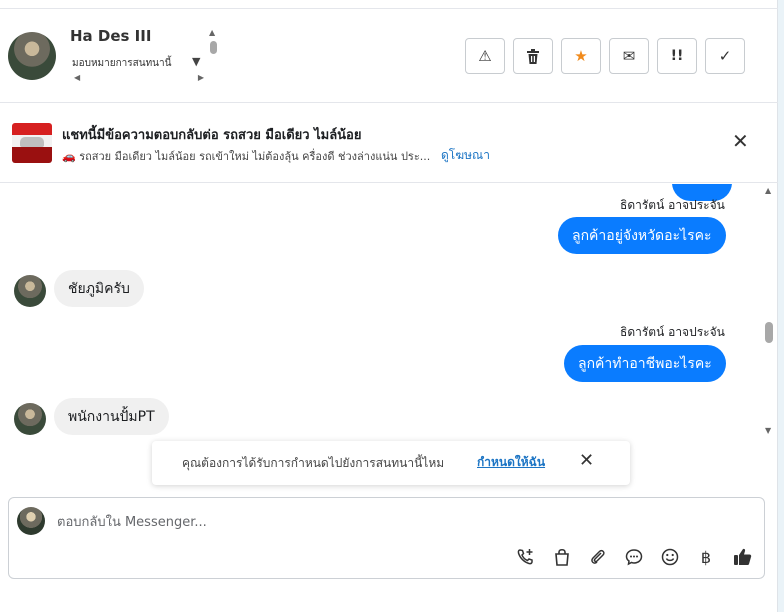 This screenshot has width=784, height=612. Describe the element at coordinates (110, 36) in the screenshot. I see `contact-name: Ha Des III` at that location.